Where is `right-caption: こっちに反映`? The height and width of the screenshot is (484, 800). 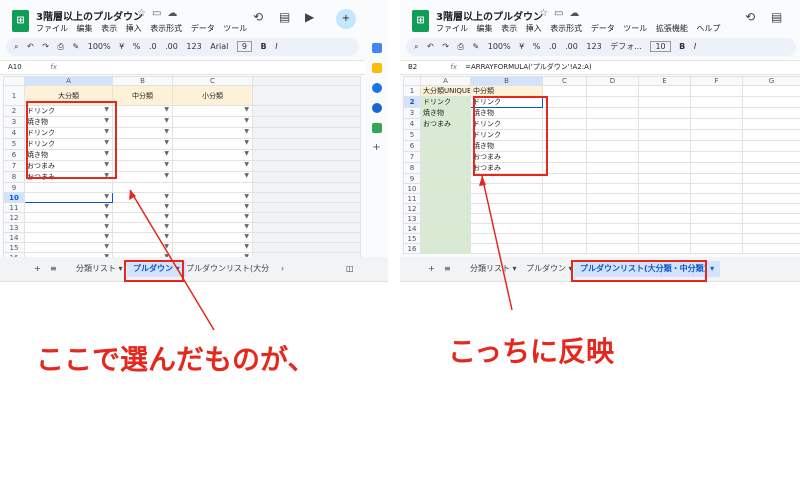 right-caption: こっちに反映 is located at coordinates (531, 351).